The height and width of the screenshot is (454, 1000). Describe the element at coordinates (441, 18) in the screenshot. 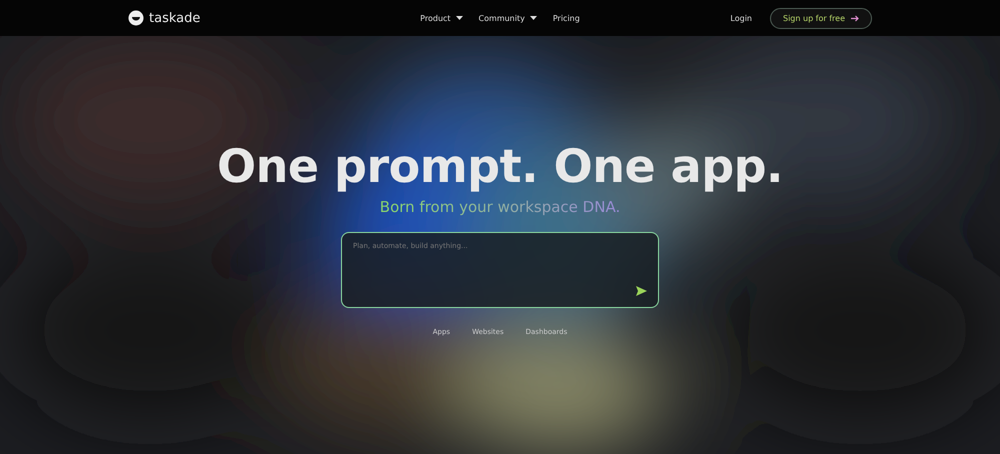

I see `nav-link: Product` at that location.